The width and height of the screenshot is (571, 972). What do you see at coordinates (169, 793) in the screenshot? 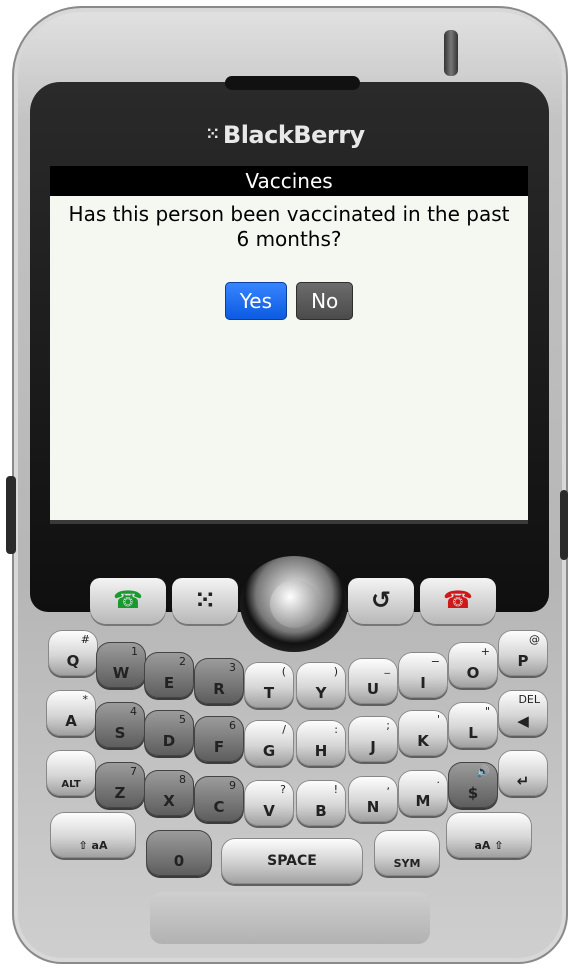
I see `key-x: 8X` at bounding box center [169, 793].